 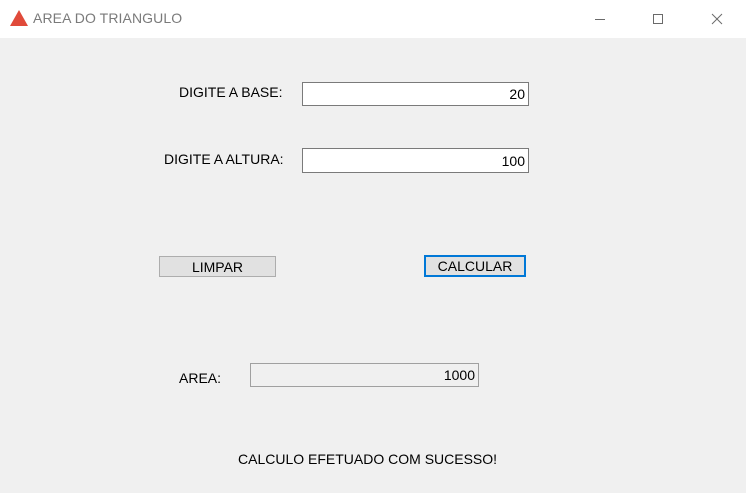 What do you see at coordinates (475, 266) in the screenshot?
I see `calculate-button: CALCULAR` at bounding box center [475, 266].